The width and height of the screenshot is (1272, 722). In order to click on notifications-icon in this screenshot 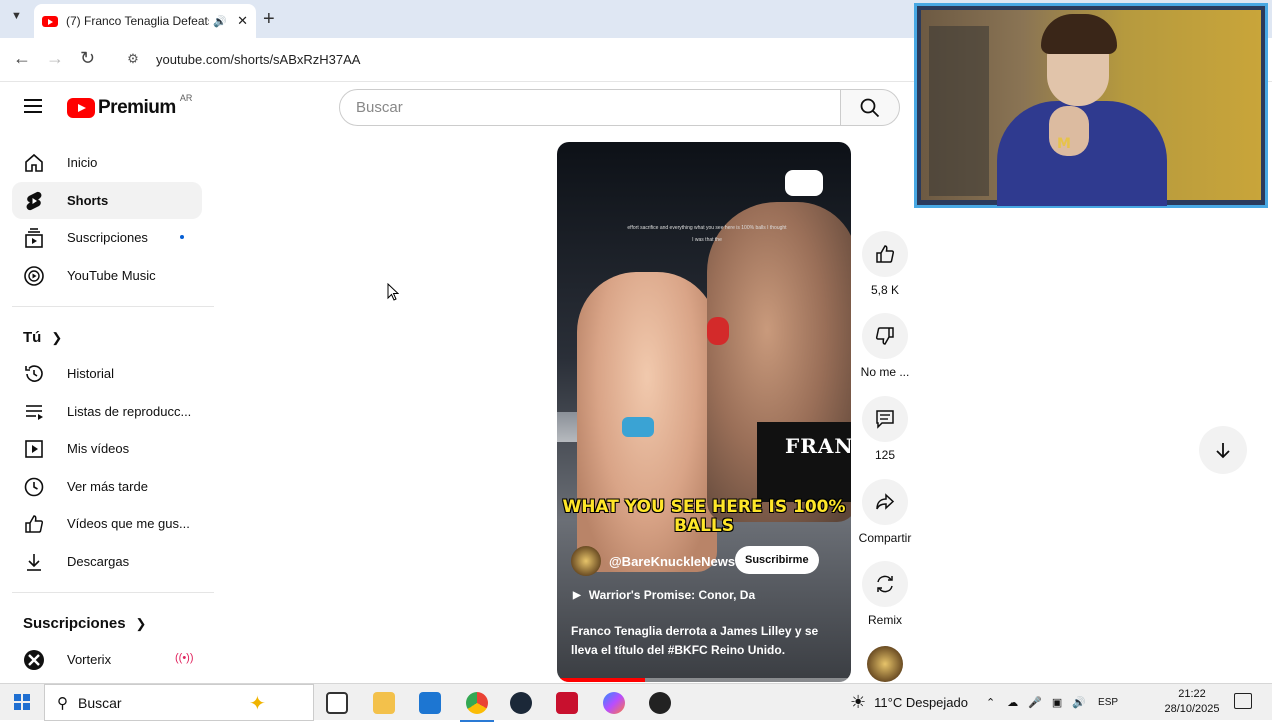, I will do `click(1243, 701)`.